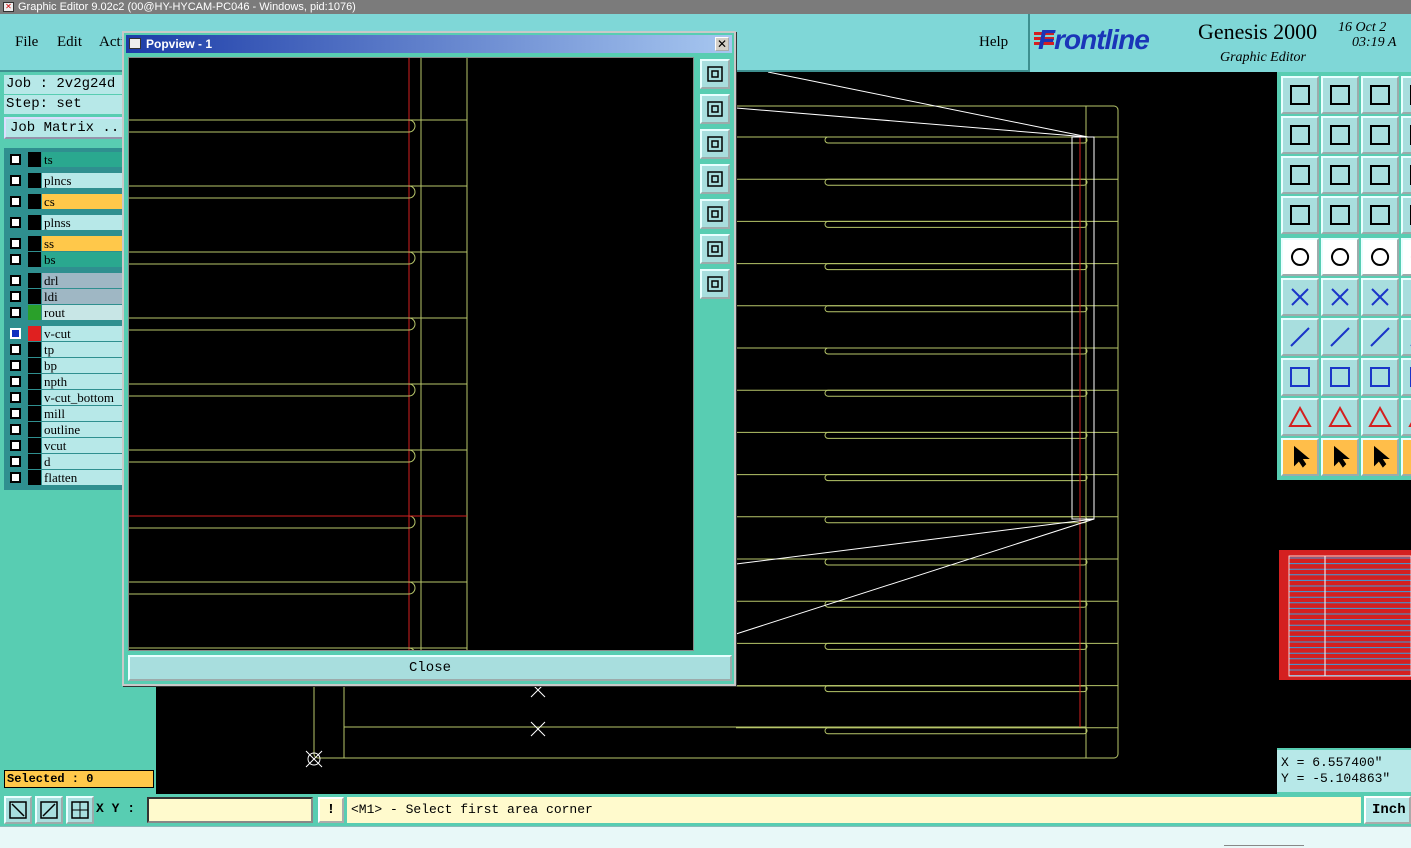 Image resolution: width=1411 pixels, height=848 pixels. I want to click on pointer-circle-button, so click(1300, 257).